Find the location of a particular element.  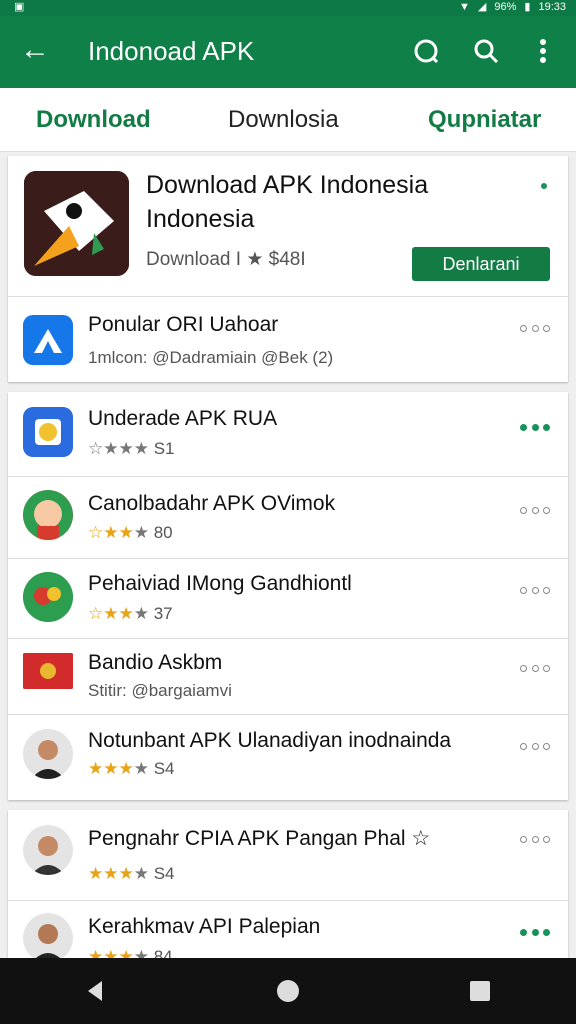

tab-qupniatar: Qupniatar is located at coordinates (484, 120).